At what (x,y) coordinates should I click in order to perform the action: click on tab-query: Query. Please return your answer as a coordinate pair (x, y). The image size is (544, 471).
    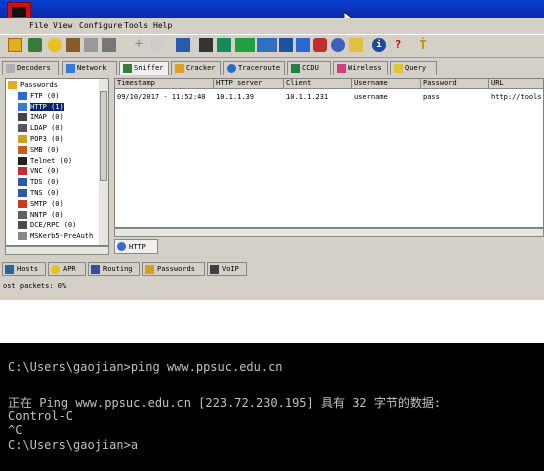
    Looking at the image, I should click on (413, 68).